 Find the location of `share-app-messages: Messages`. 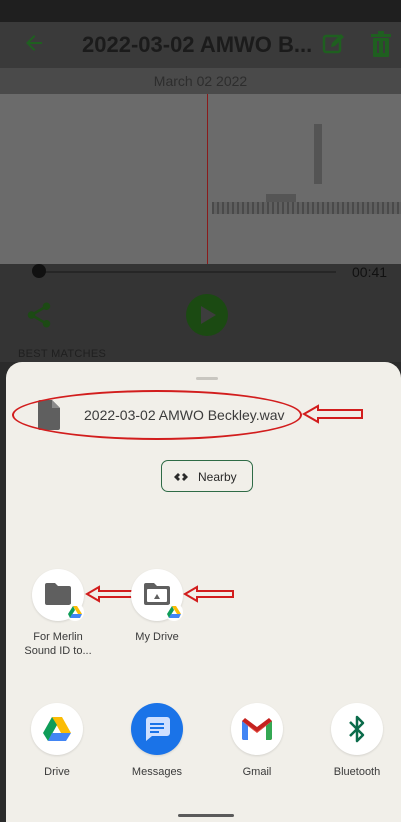

share-app-messages: Messages is located at coordinates (157, 743).